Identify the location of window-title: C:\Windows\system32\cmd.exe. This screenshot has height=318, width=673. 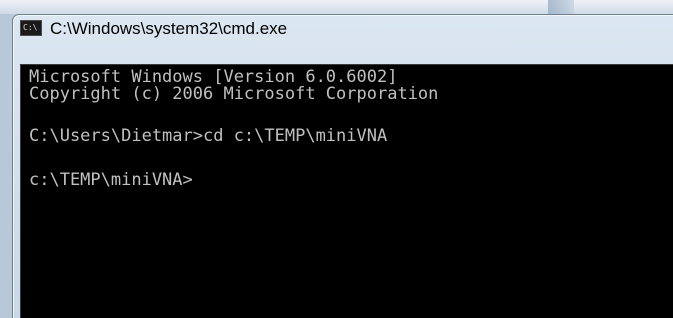
(169, 28).